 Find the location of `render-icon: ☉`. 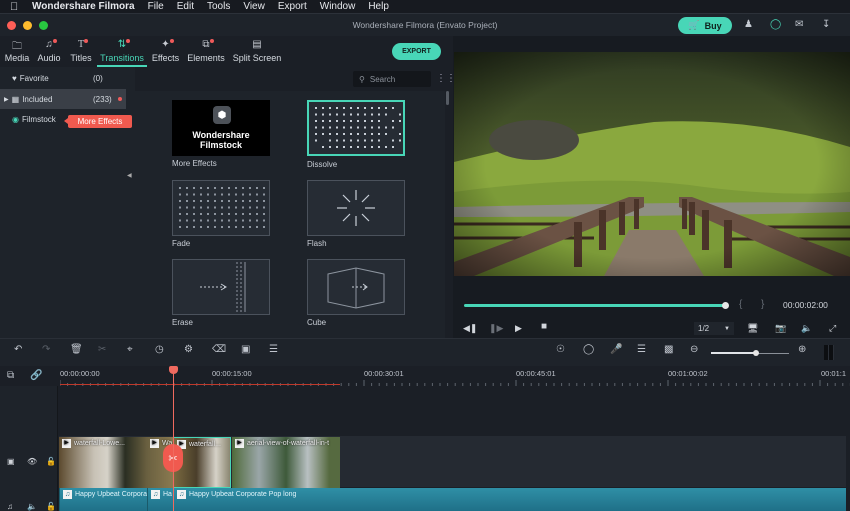

render-icon: ☉ is located at coordinates (560, 349).